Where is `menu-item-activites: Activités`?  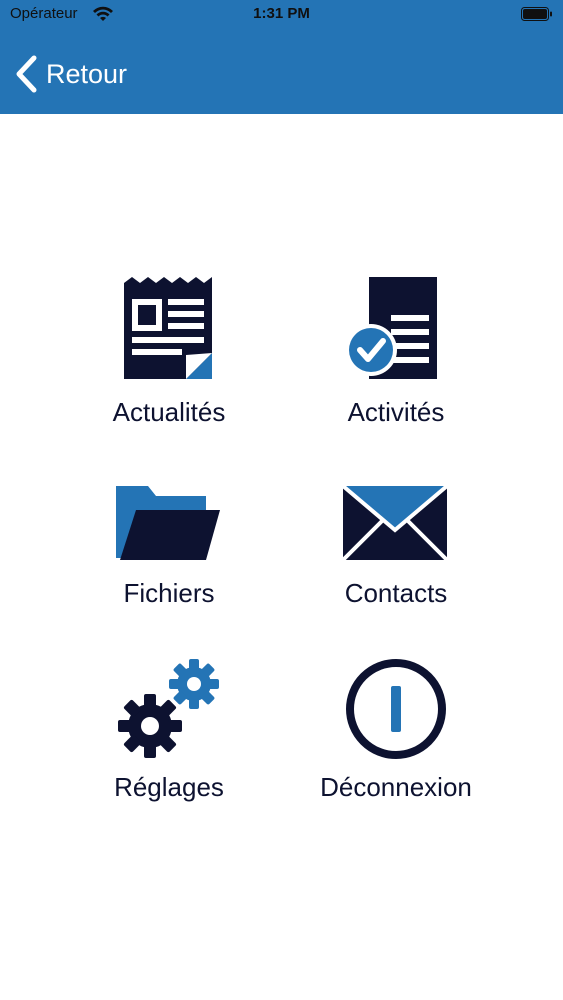
menu-item-activites: Activités is located at coordinates (396, 349).